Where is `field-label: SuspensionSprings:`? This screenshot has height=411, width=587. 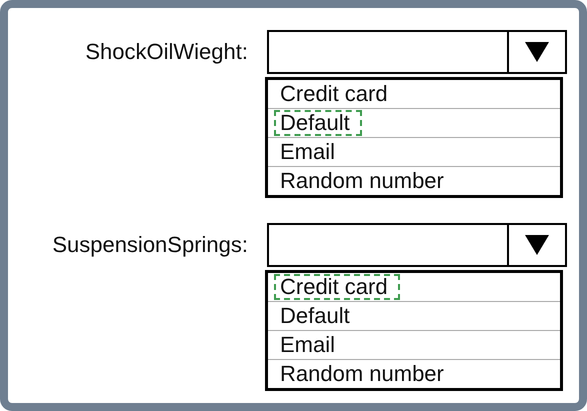 field-label: SuspensionSprings: is located at coordinates (149, 245).